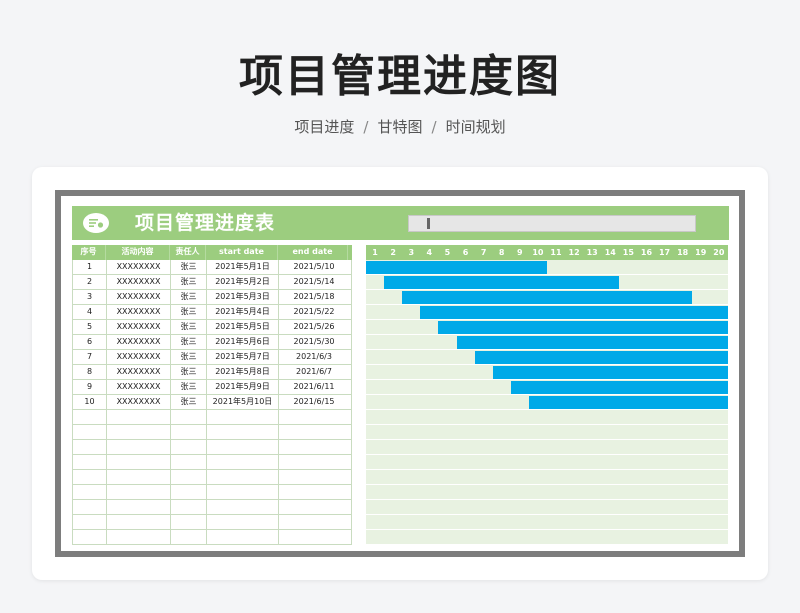  I want to click on cell-index: 4, so click(90, 312).